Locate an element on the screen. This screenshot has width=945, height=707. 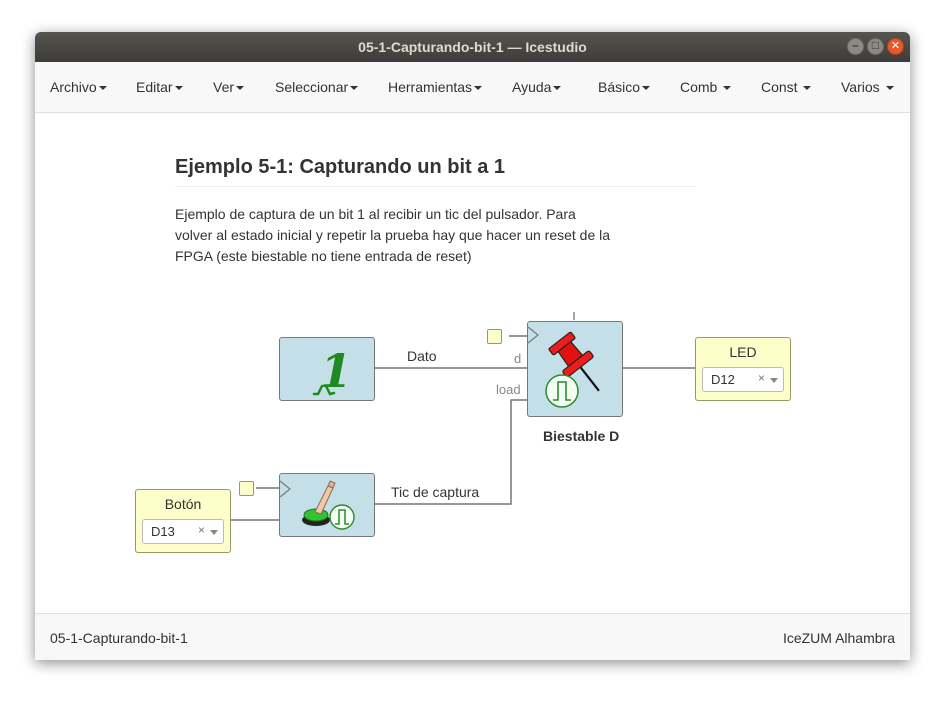
maximize-icon: □ is located at coordinates (875, 45).